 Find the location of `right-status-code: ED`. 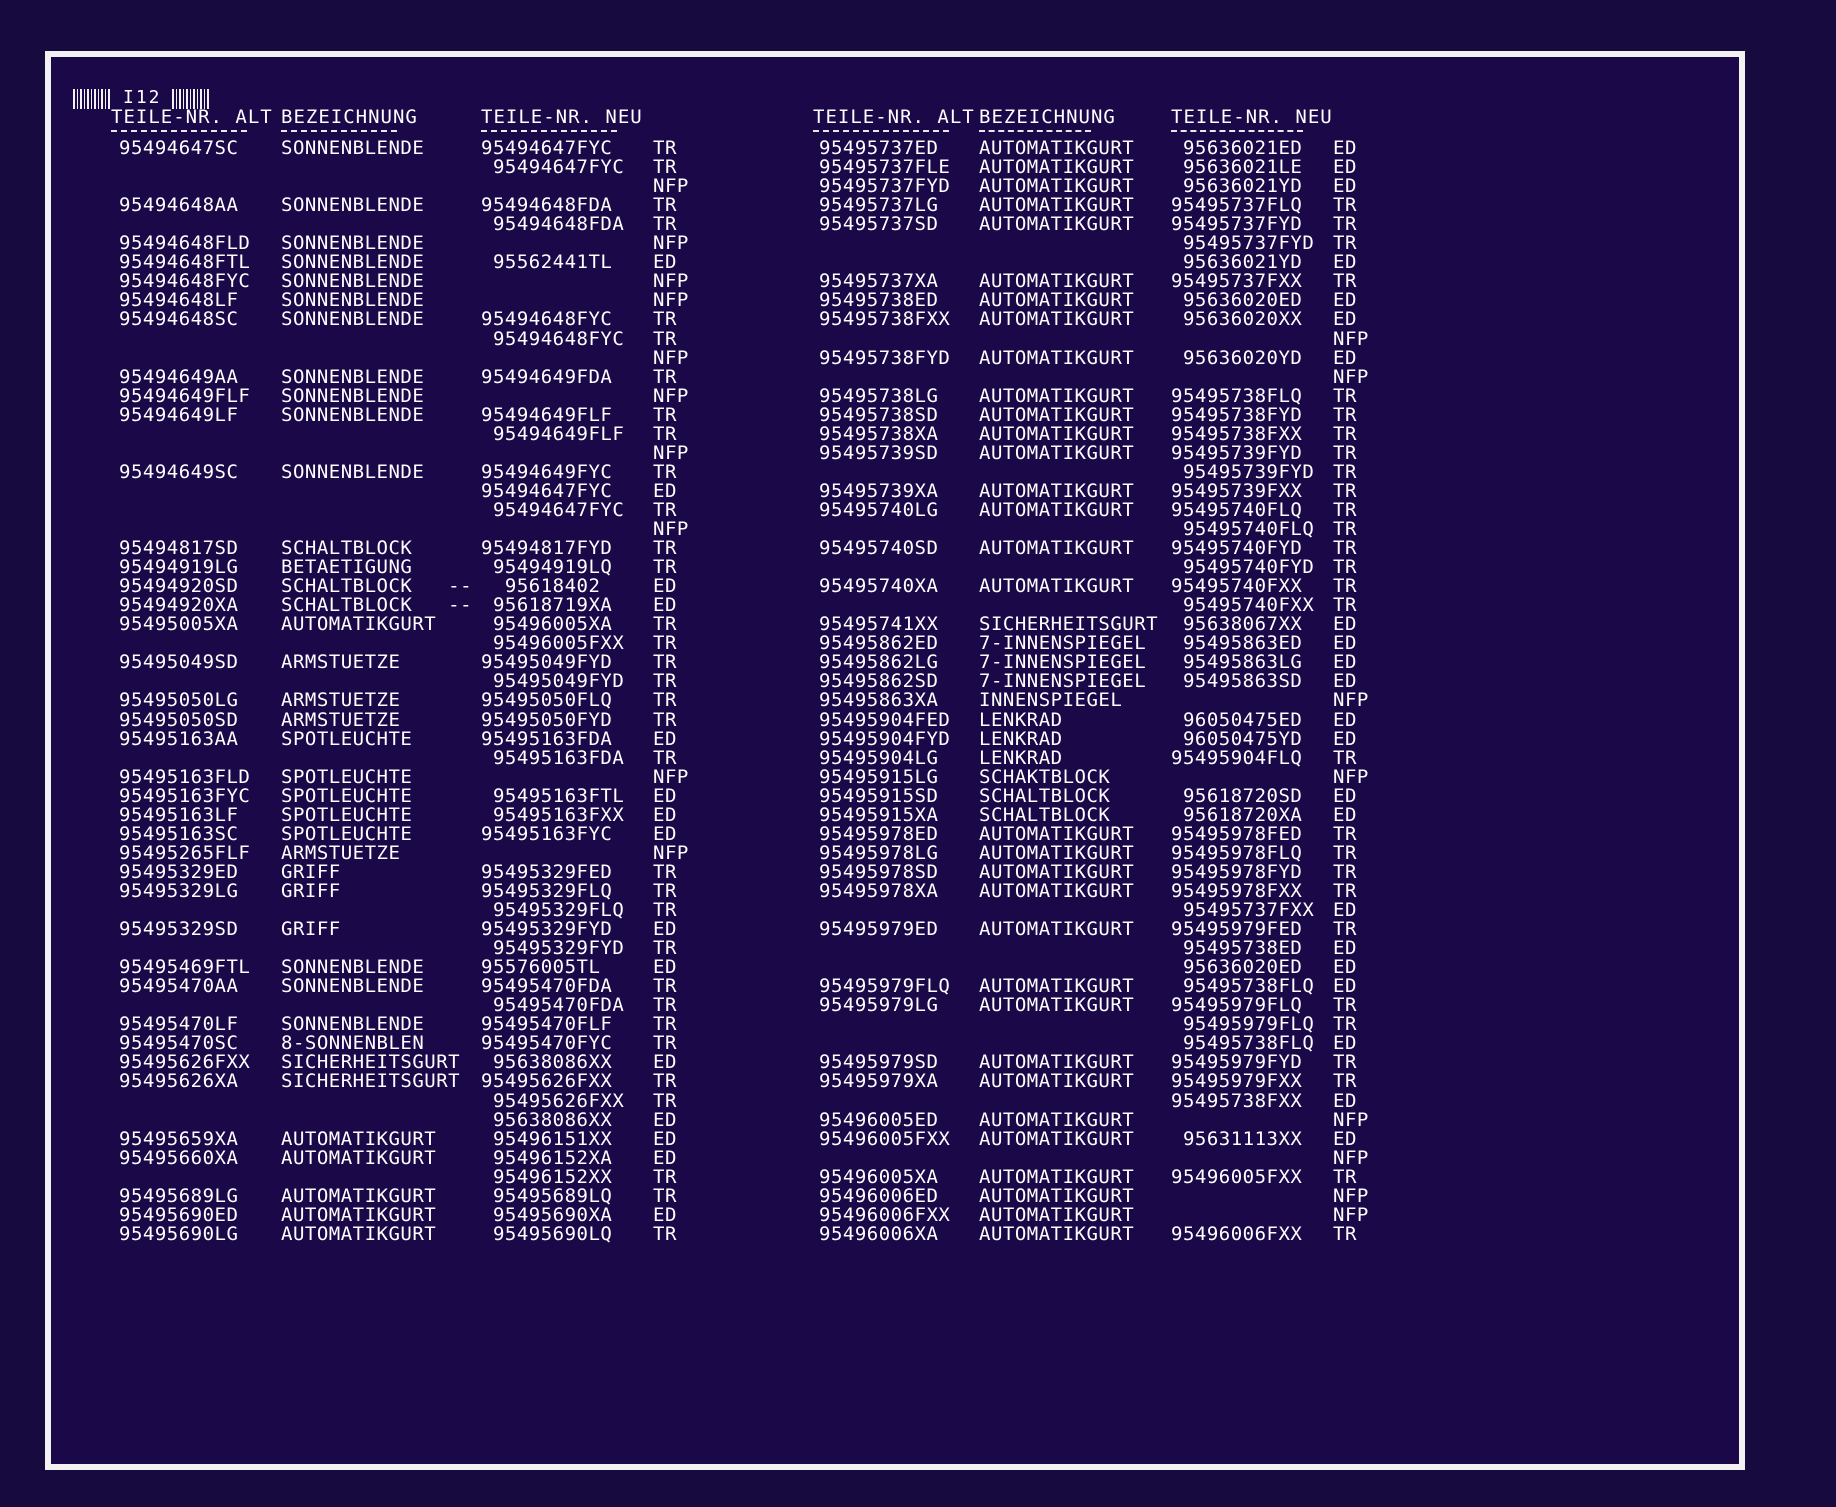

right-status-code: ED is located at coordinates (1345, 795).